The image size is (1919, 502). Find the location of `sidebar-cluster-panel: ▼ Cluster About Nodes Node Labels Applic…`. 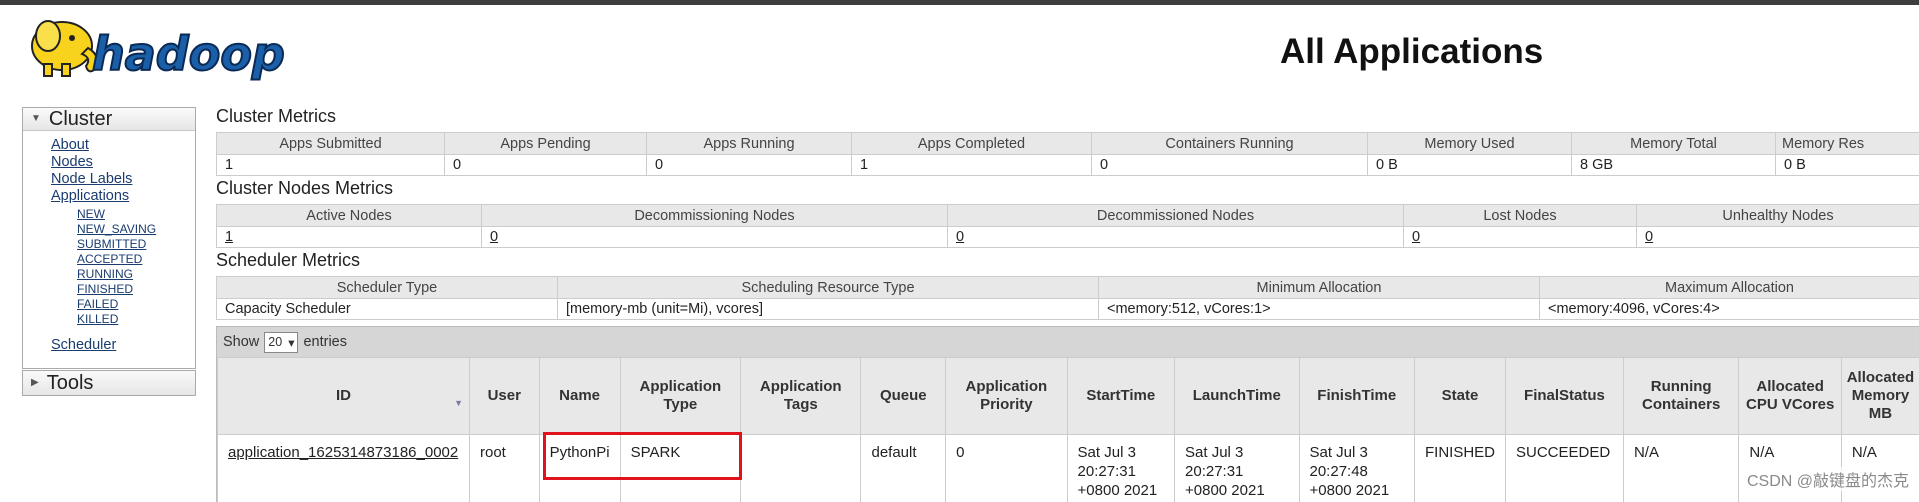

sidebar-cluster-panel: ▼ Cluster About Nodes Node Labels Applic… is located at coordinates (109, 238).